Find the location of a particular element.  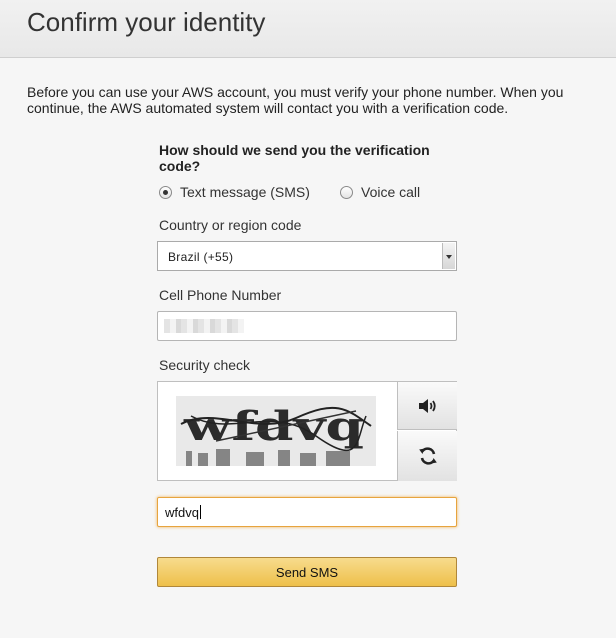

page-title: Confirm your identity is located at coordinates (146, 22).